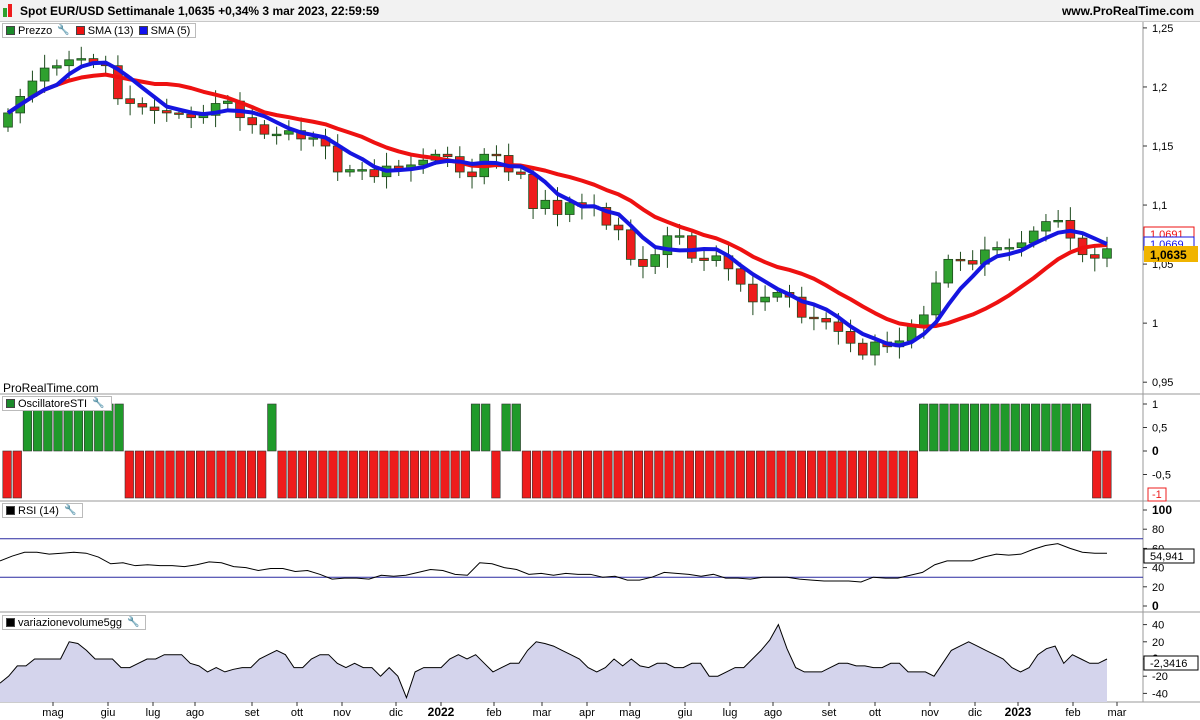  I want to click on price-last-label: 1,0635, so click(1168, 255).